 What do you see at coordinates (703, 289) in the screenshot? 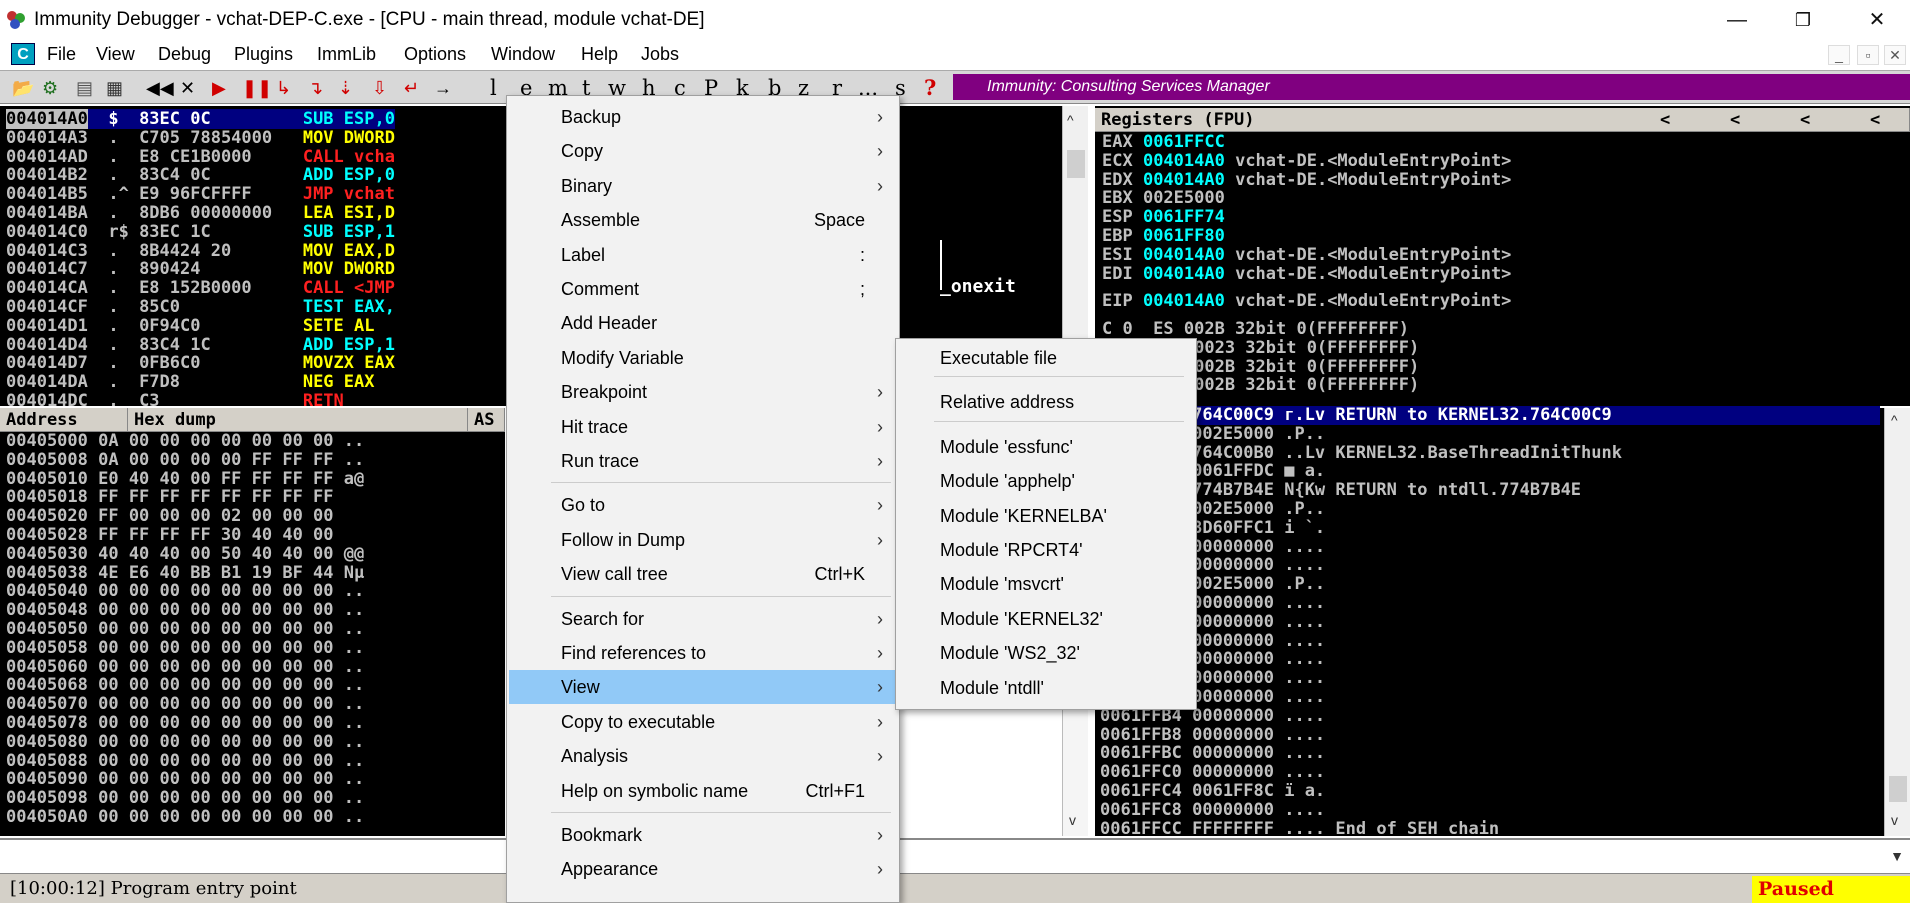
I see `context-menu-item-comment: Comment;` at bounding box center [703, 289].